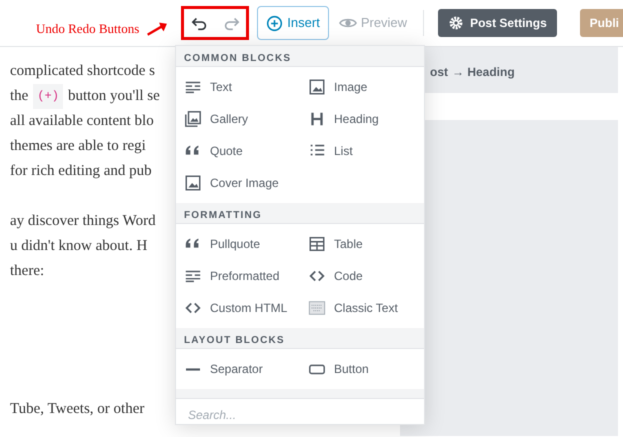  I want to click on gallery-icon, so click(193, 119).